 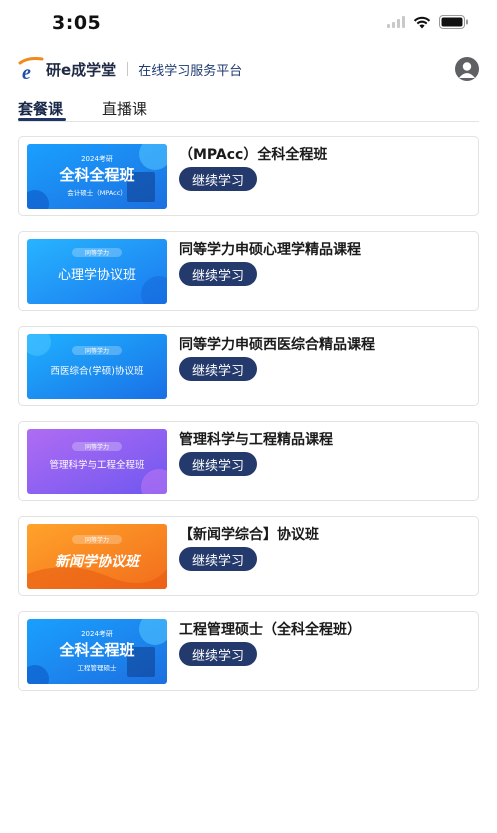 What do you see at coordinates (42, 119) in the screenshot?
I see `active-tab-indicator` at bounding box center [42, 119].